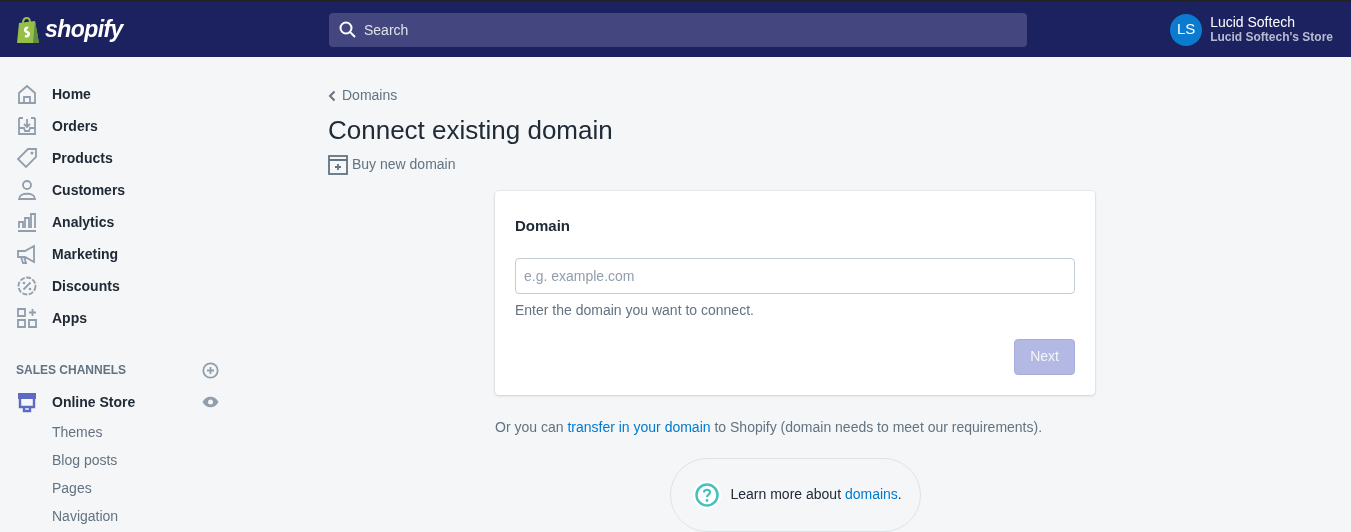  What do you see at coordinates (27, 158) in the screenshot?
I see `tag-icon` at bounding box center [27, 158].